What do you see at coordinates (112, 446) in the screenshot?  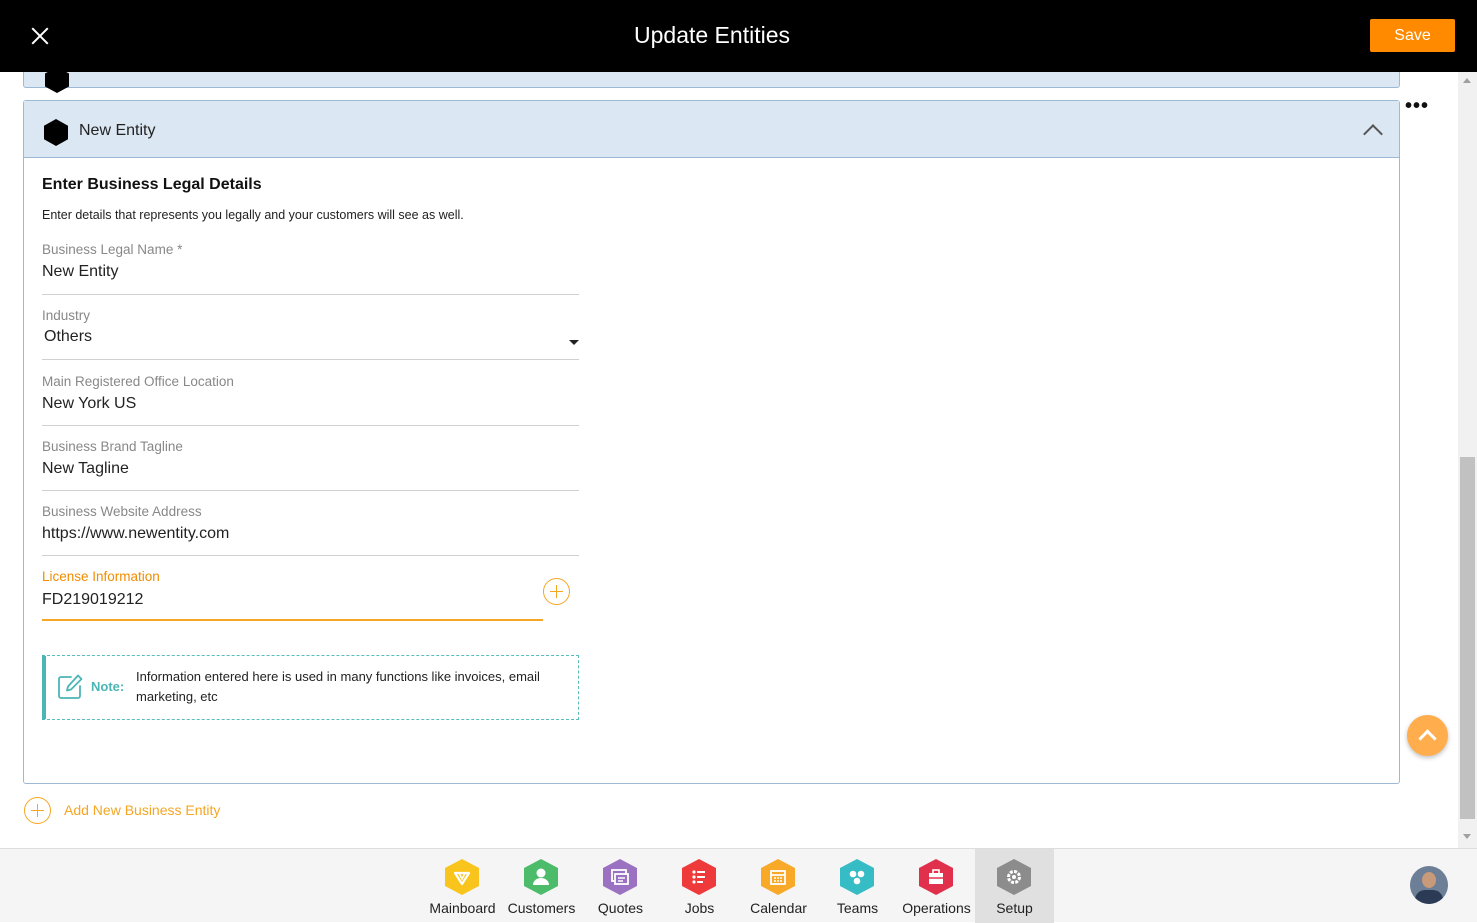 I see `tagline-label: Business Brand Tagline` at bounding box center [112, 446].